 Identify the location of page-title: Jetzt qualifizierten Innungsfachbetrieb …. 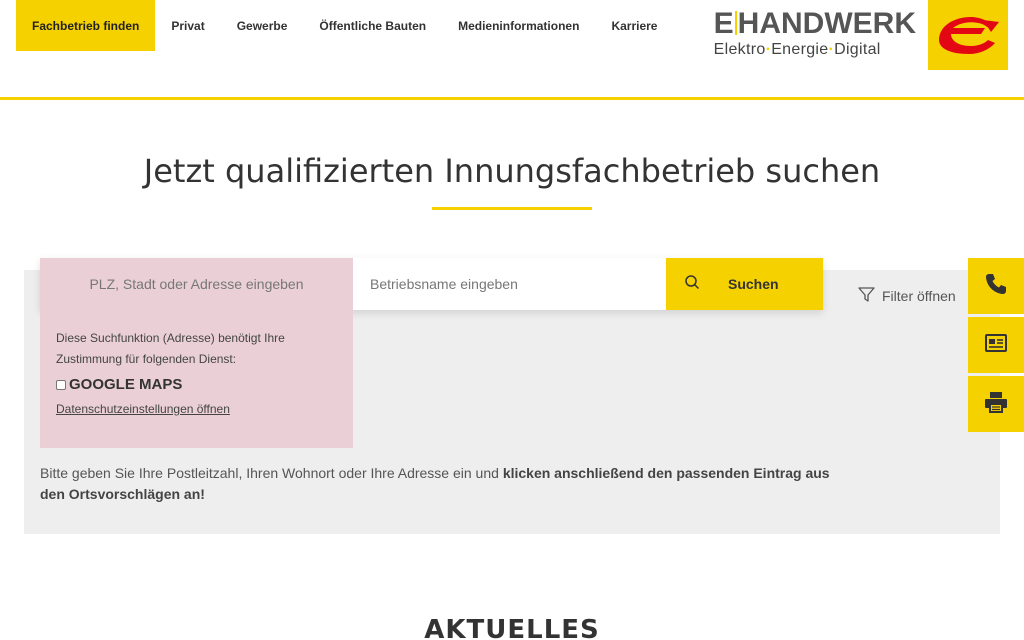
(512, 171).